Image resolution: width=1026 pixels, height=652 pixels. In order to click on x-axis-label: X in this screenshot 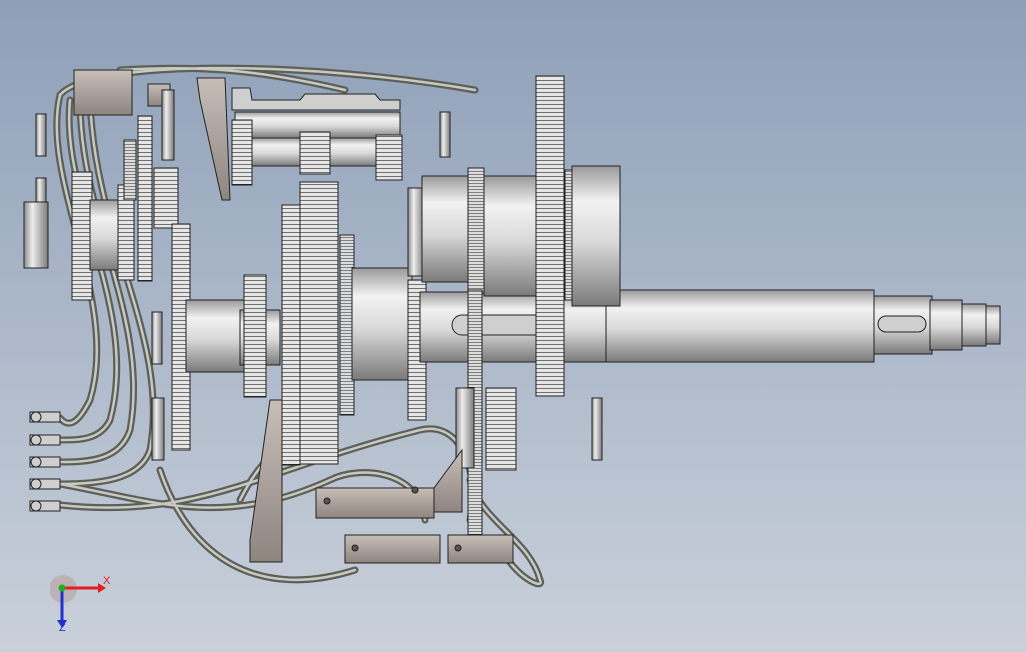, I will do `click(107, 581)`.